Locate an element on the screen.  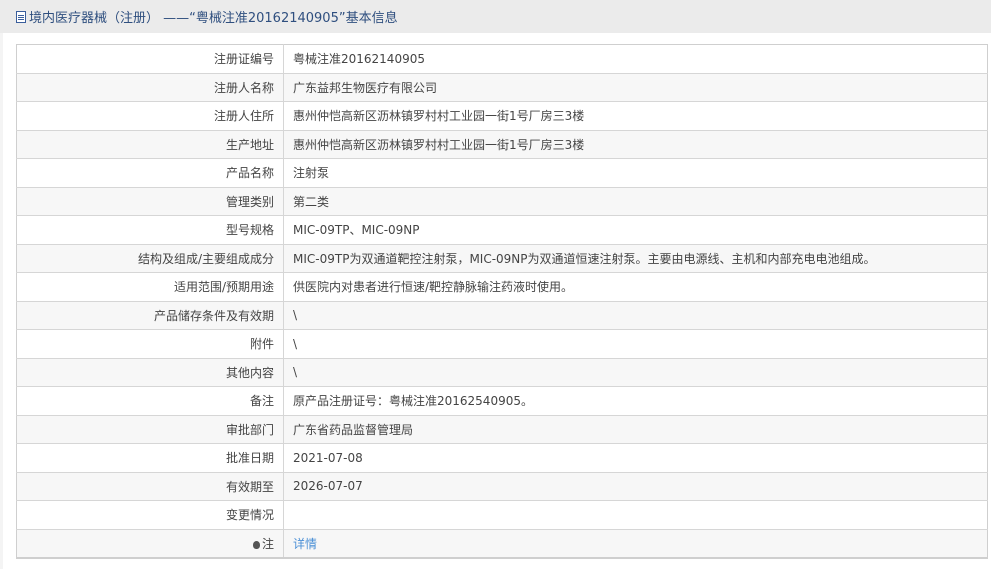
row-label: 型号规格 is located at coordinates (150, 230).